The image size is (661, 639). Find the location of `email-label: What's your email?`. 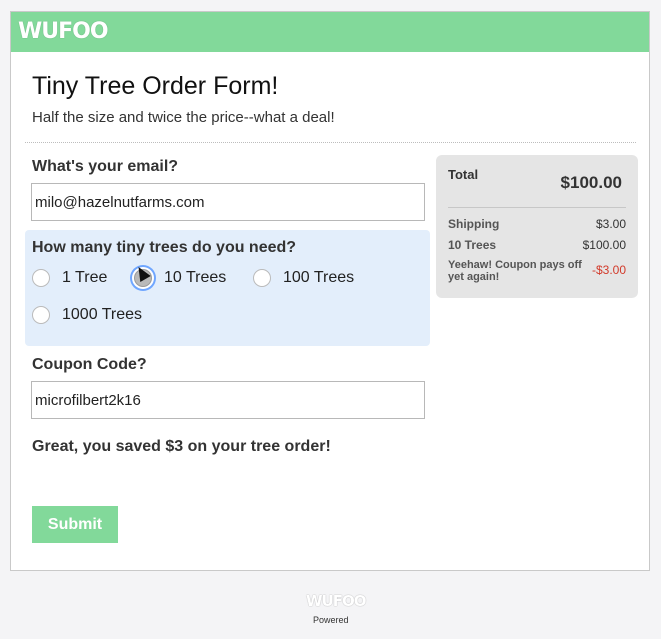

email-label: What's your email? is located at coordinates (105, 166).